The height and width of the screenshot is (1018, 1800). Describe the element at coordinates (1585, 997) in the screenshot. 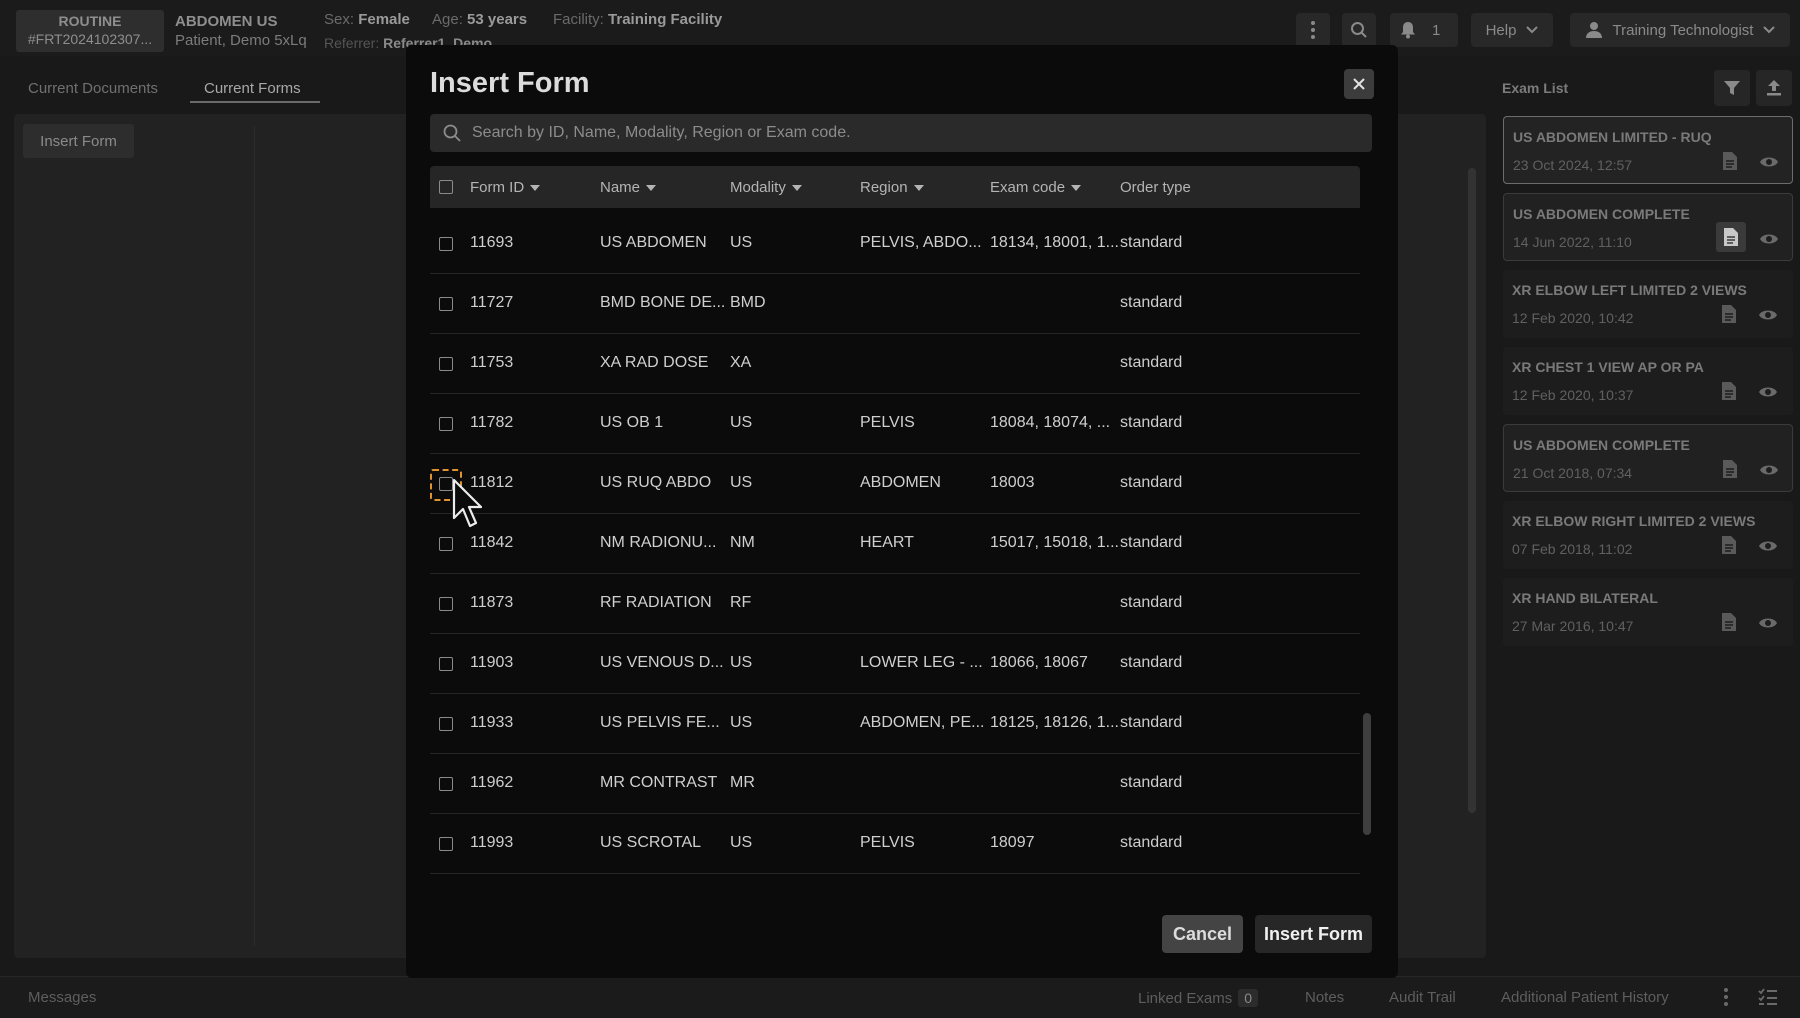

I see `additional-history-tab: Additional Patient History` at that location.